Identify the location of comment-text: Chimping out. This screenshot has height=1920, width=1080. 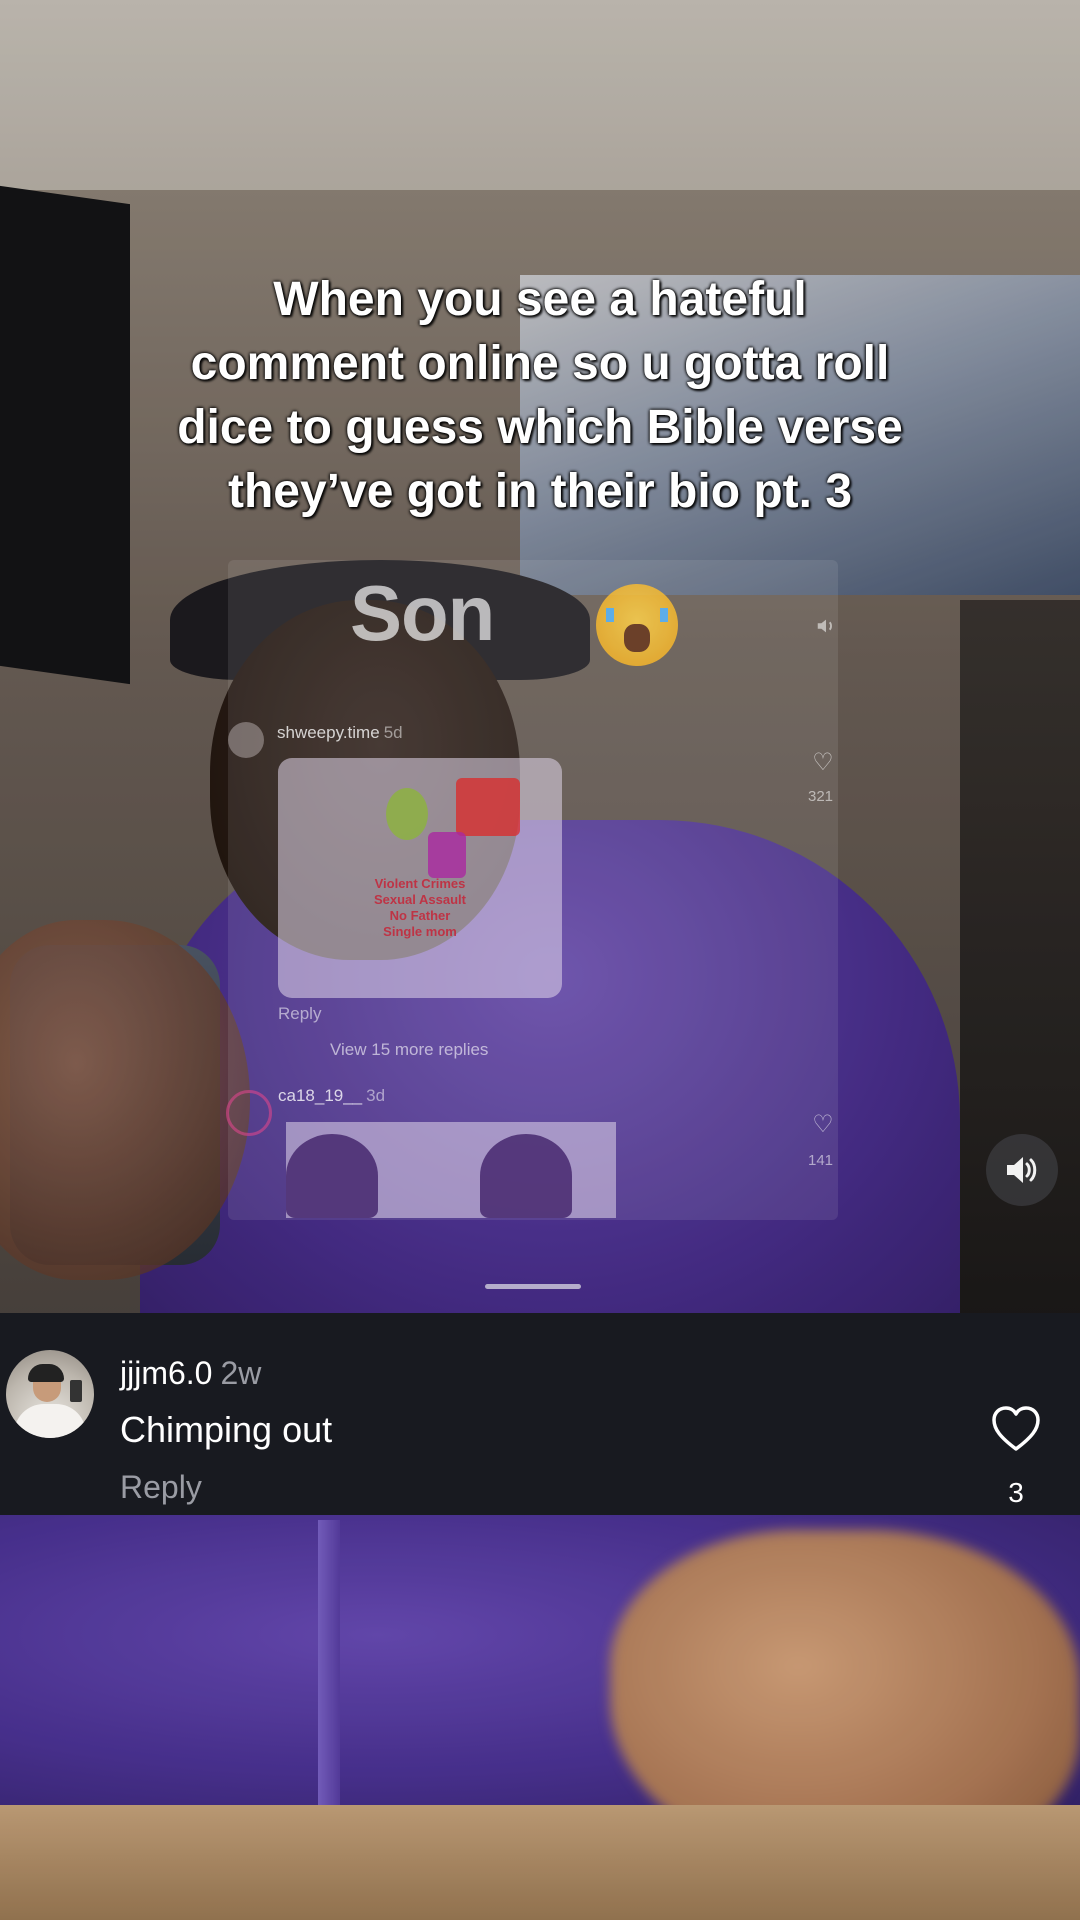
(226, 1429).